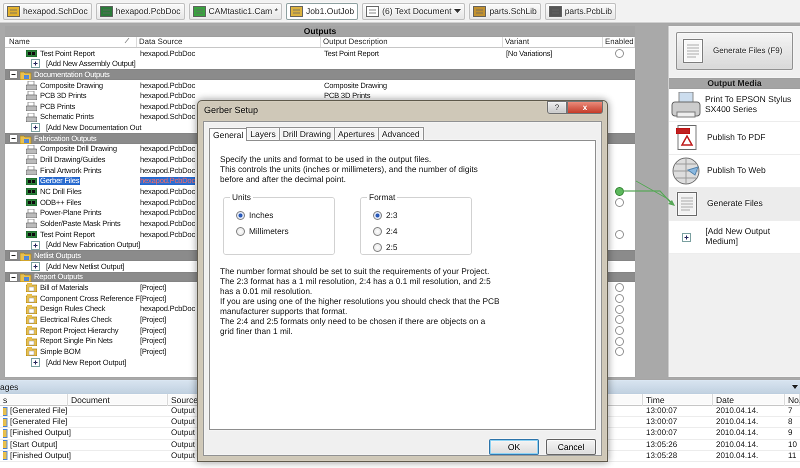  Describe the element at coordinates (734, 51) in the screenshot. I see `generate-files-button: Generate Files (F9)` at that location.